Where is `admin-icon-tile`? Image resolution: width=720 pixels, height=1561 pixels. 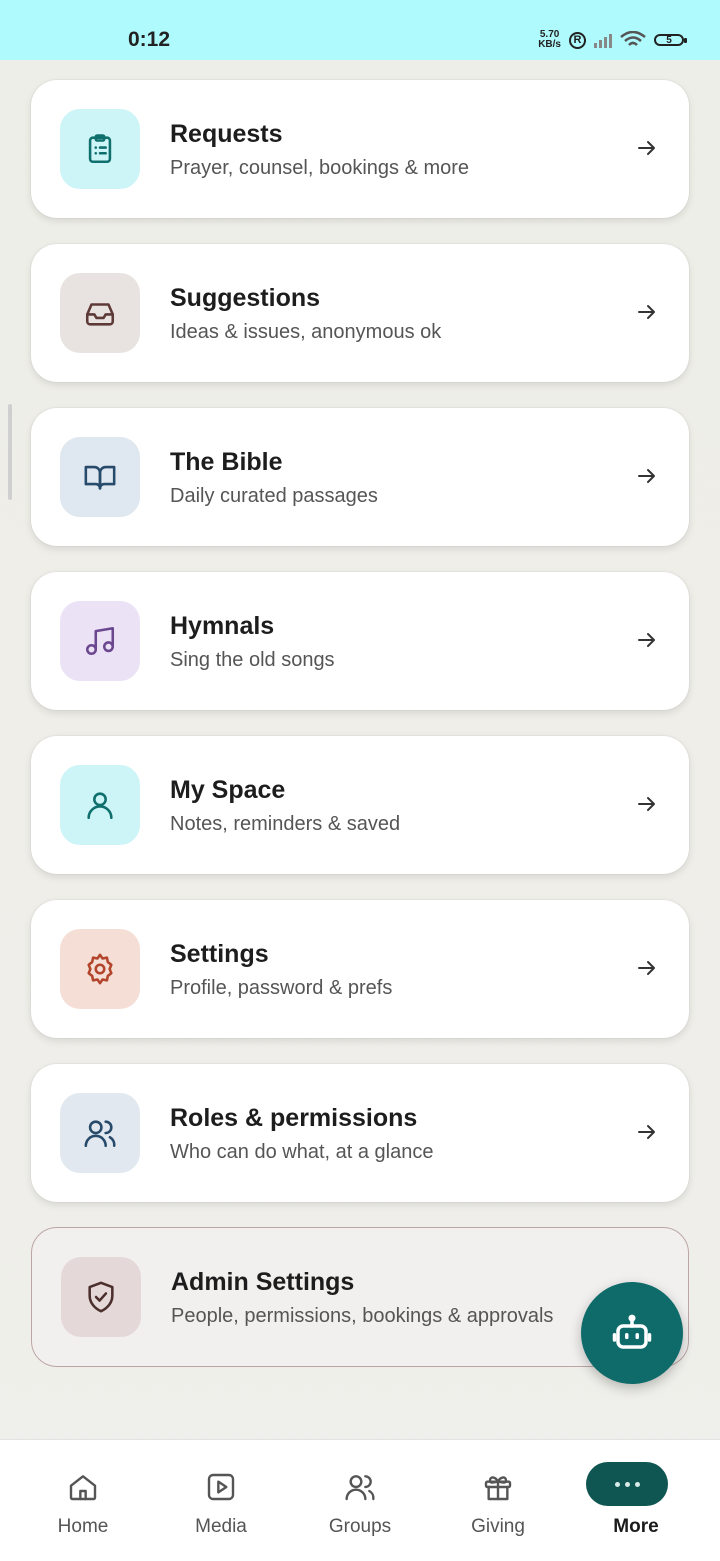 admin-icon-tile is located at coordinates (101, 1297).